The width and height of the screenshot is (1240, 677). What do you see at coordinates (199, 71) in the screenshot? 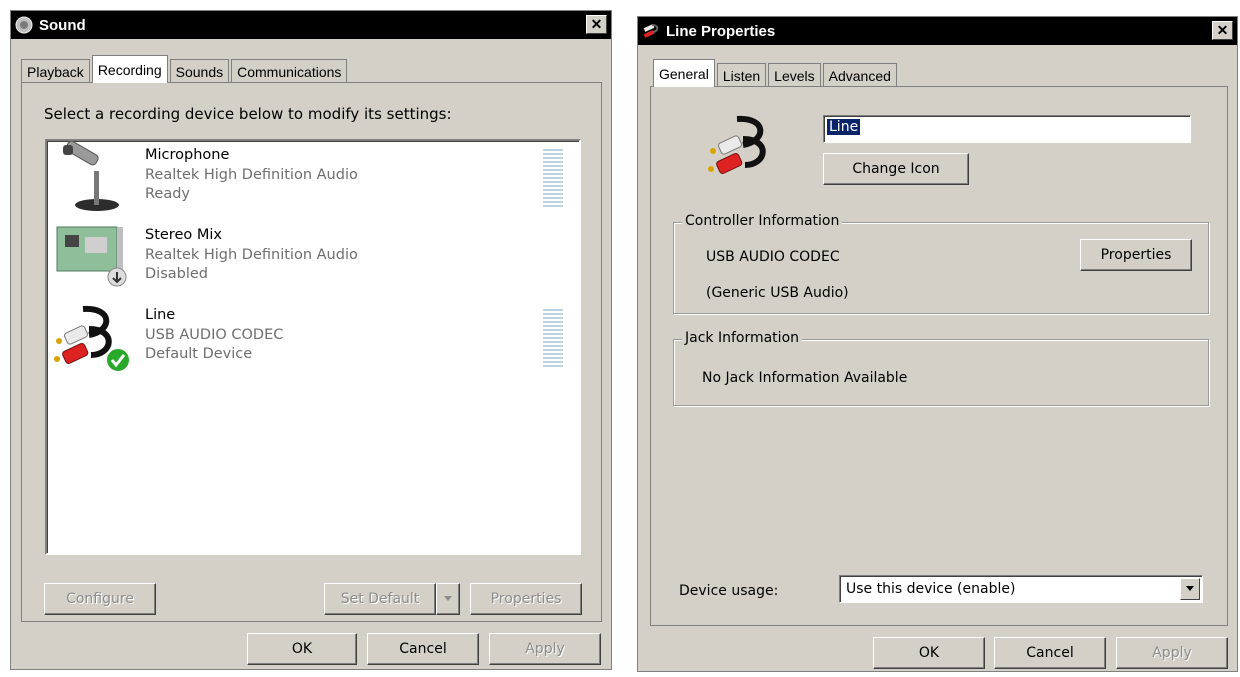
I see `tab-sounds: Sounds` at bounding box center [199, 71].